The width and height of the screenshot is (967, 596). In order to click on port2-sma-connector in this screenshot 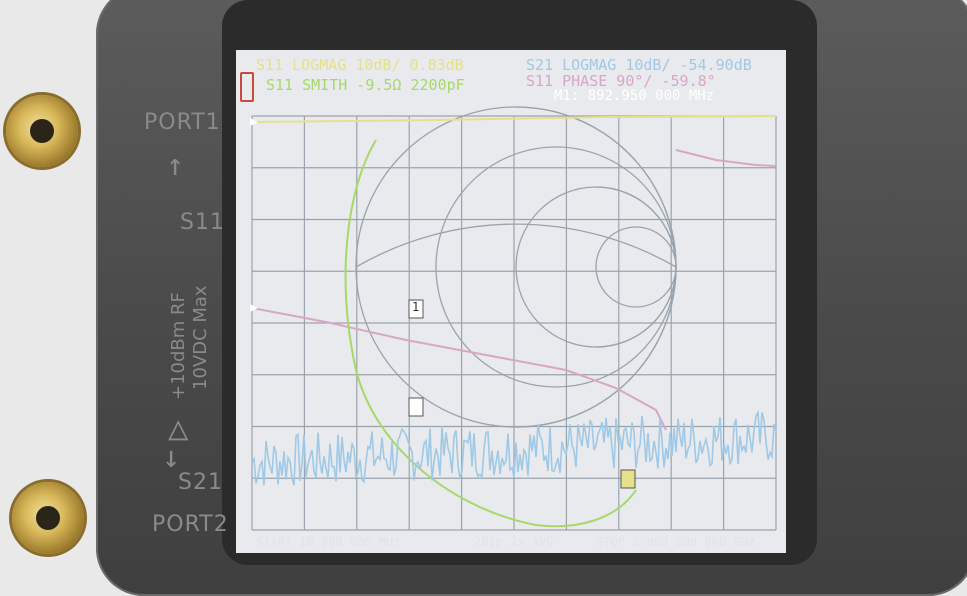, I will do `click(48, 518)`.